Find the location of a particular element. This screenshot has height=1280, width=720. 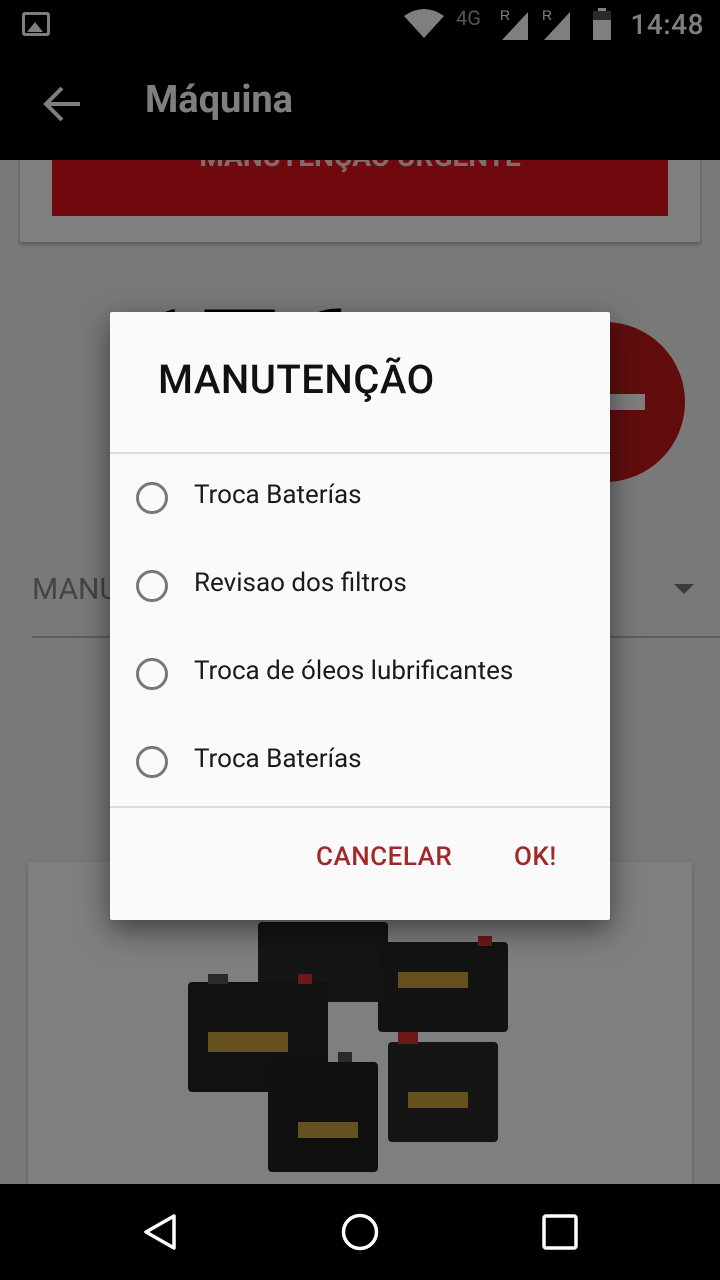

back-nav-icon is located at coordinates (160, 1232).